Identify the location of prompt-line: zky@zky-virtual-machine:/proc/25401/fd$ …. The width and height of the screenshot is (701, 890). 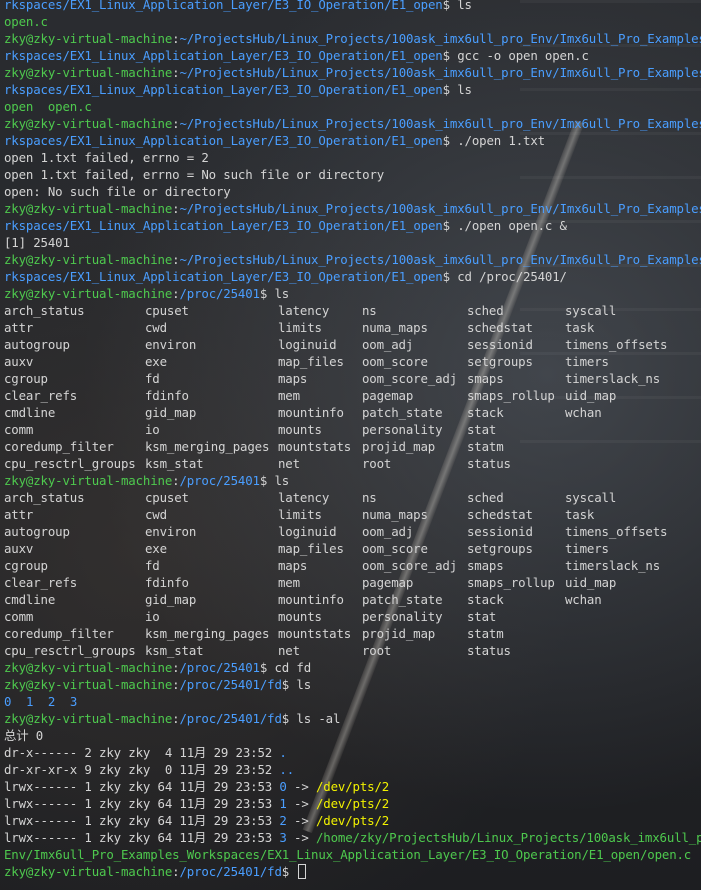
(157, 684).